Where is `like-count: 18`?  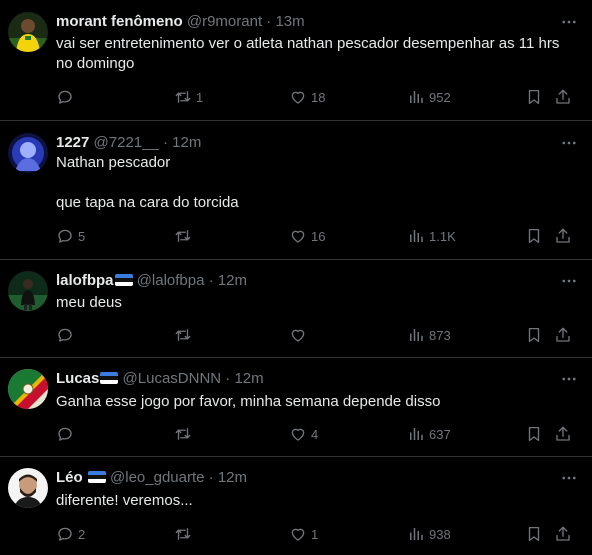
like-count: 18 is located at coordinates (318, 97).